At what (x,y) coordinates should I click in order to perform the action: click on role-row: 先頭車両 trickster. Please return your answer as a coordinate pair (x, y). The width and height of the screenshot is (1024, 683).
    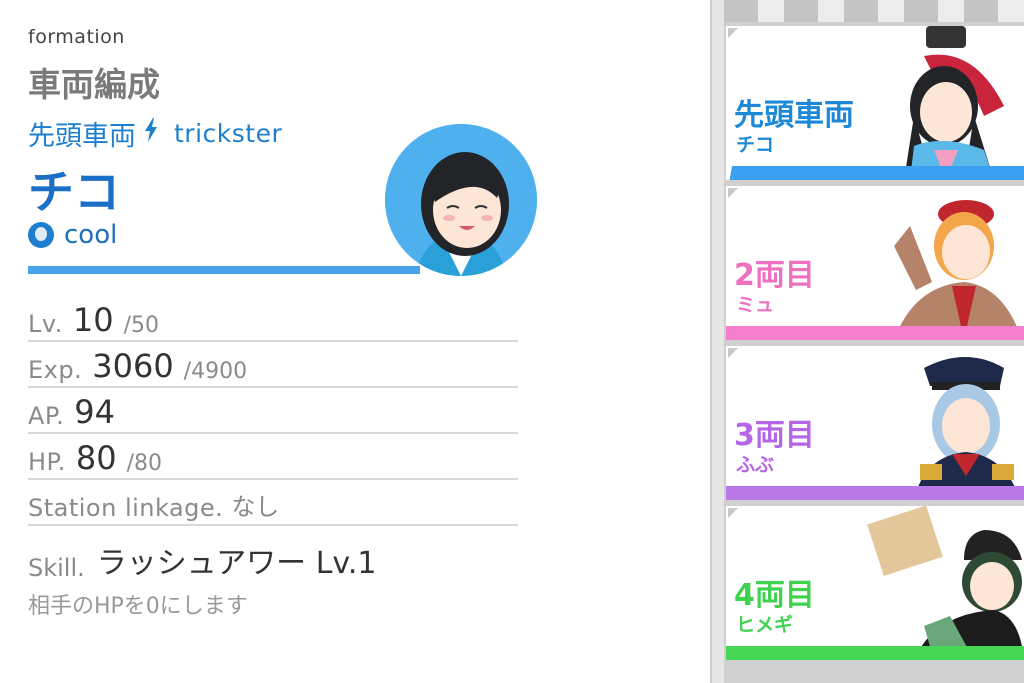
    Looking at the image, I should click on (155, 133).